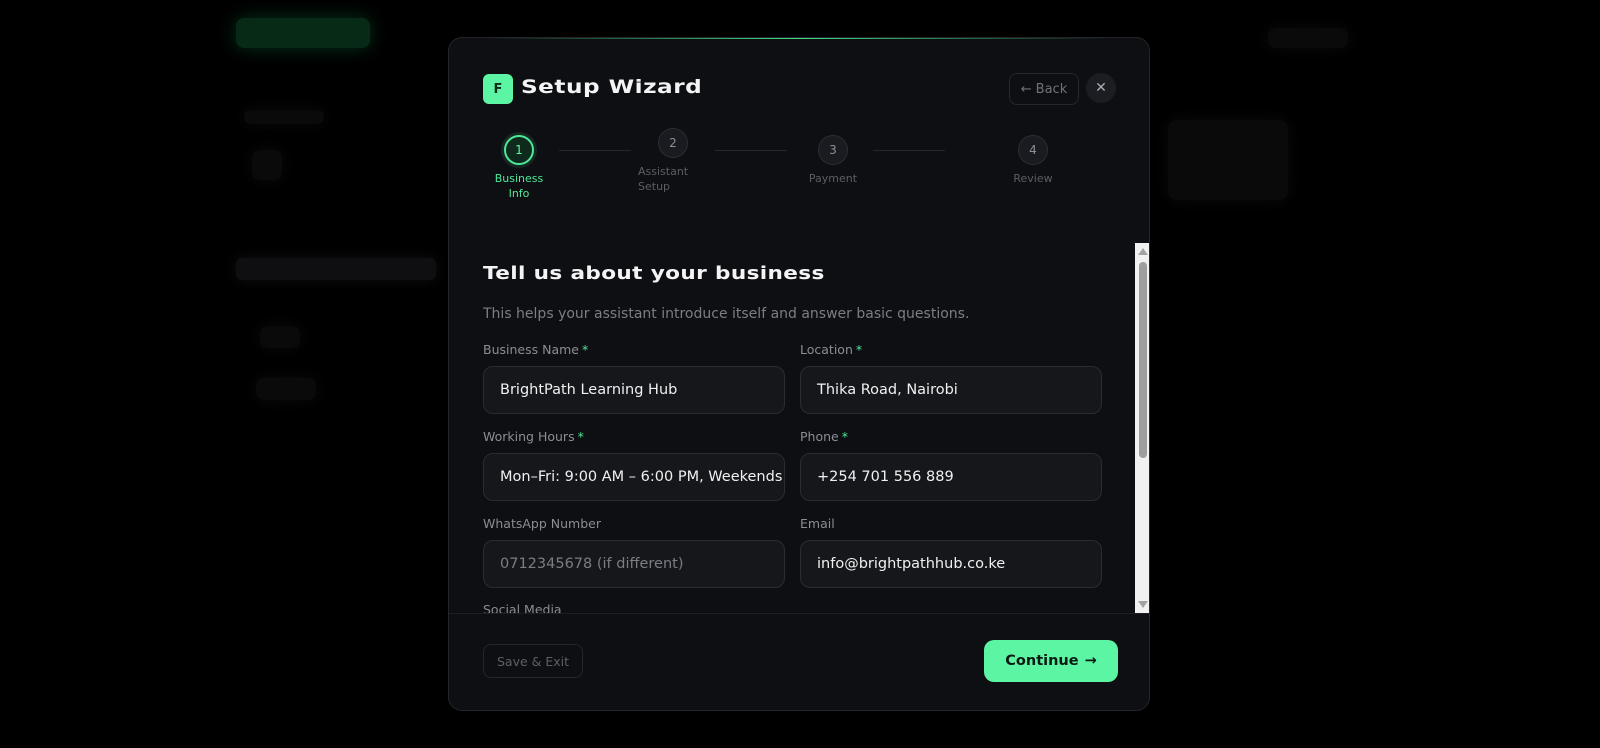  What do you see at coordinates (817, 523) in the screenshot?
I see `field-label: Email` at bounding box center [817, 523].